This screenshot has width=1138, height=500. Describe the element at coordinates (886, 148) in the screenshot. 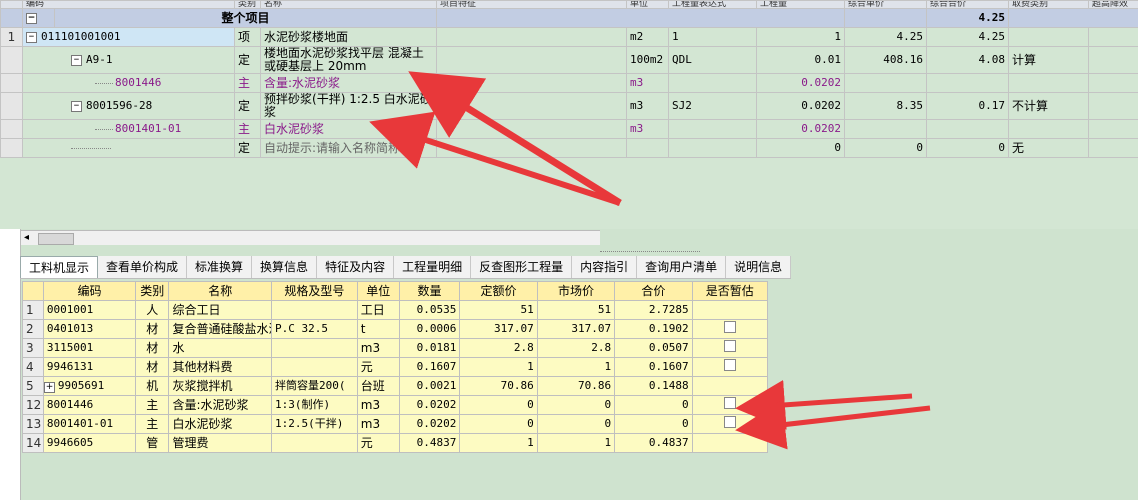

I see `row-price: 0` at that location.